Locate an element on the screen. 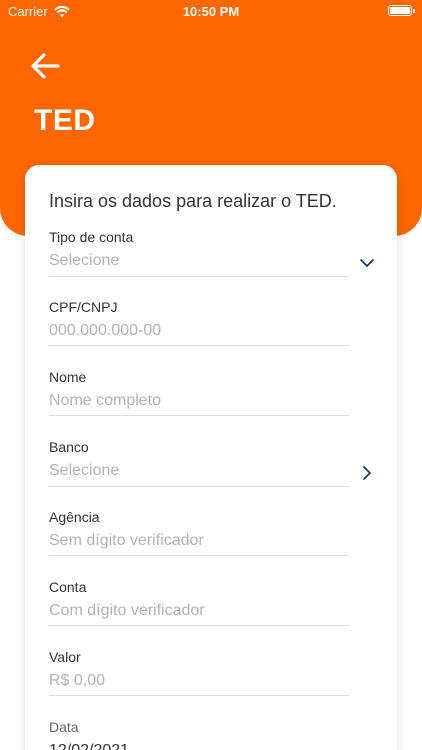 Image resolution: width=422 pixels, height=750 pixels. date-field: Data is located at coordinates (199, 734).